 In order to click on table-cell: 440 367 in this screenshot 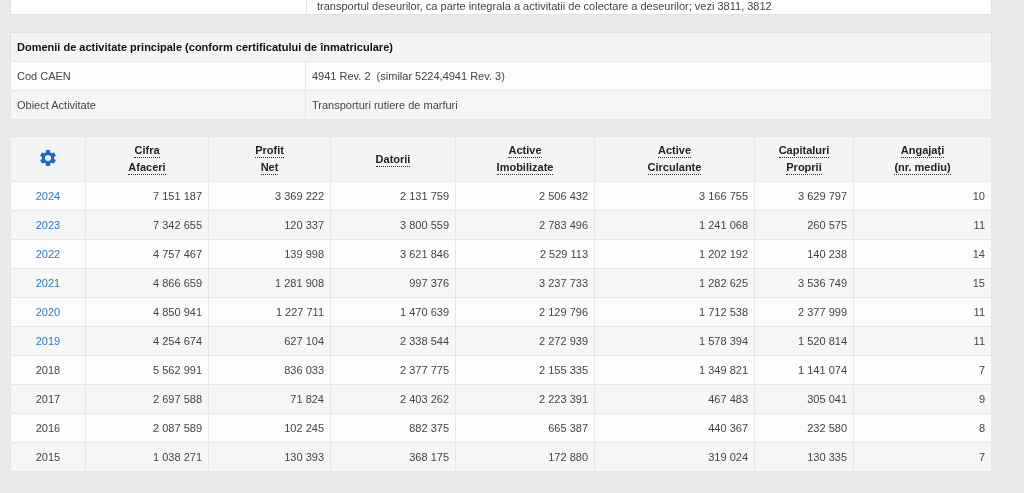, I will do `click(674, 428)`.